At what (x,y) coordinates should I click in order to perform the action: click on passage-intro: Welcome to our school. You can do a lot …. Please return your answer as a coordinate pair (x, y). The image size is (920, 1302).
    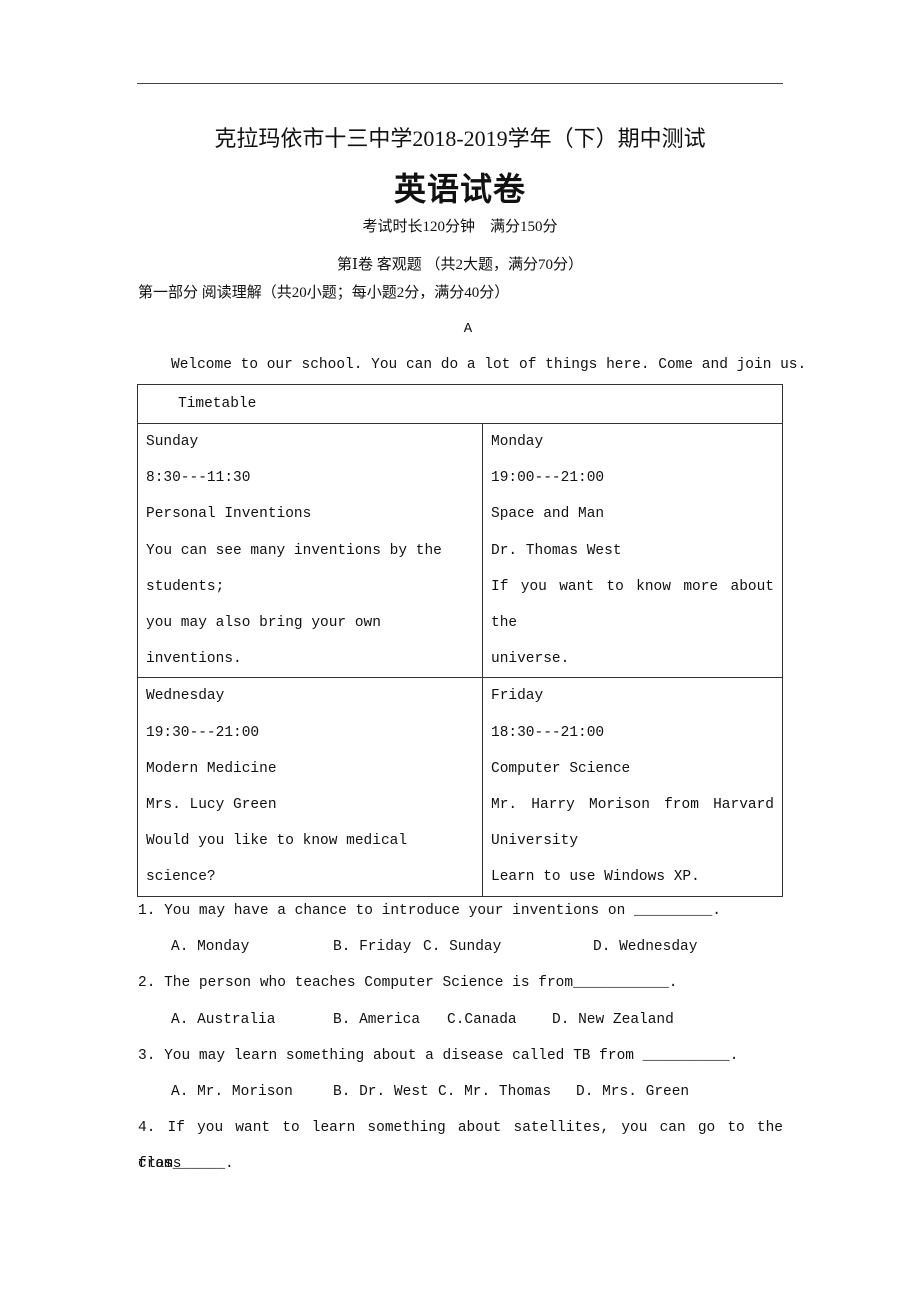
    Looking at the image, I should click on (489, 365).